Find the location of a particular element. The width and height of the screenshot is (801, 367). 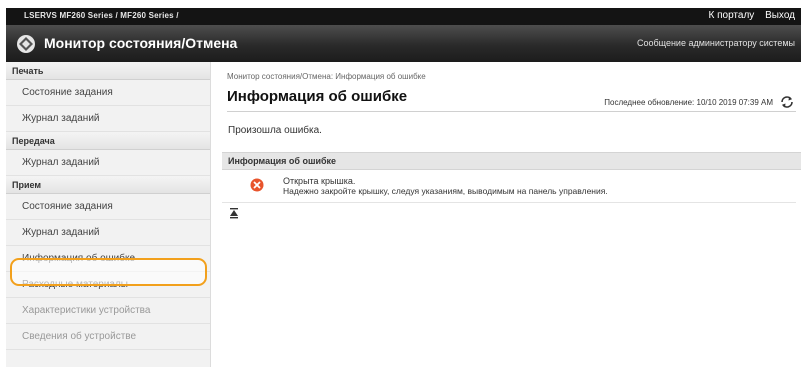

sidebar-section-send: Передача is located at coordinates (108, 141).